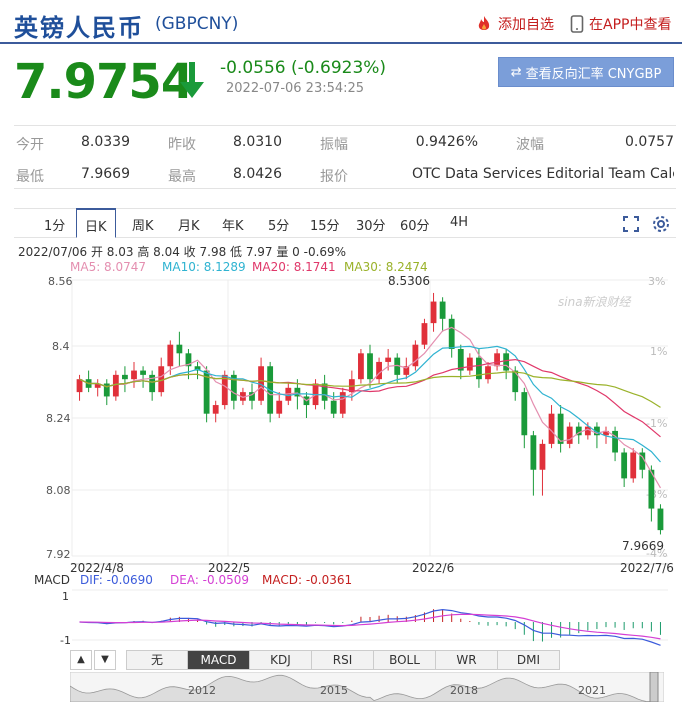 This screenshot has height=708, width=682. What do you see at coordinates (595, 302) in the screenshot?
I see `watermark: sina新浪财经` at bounding box center [595, 302].